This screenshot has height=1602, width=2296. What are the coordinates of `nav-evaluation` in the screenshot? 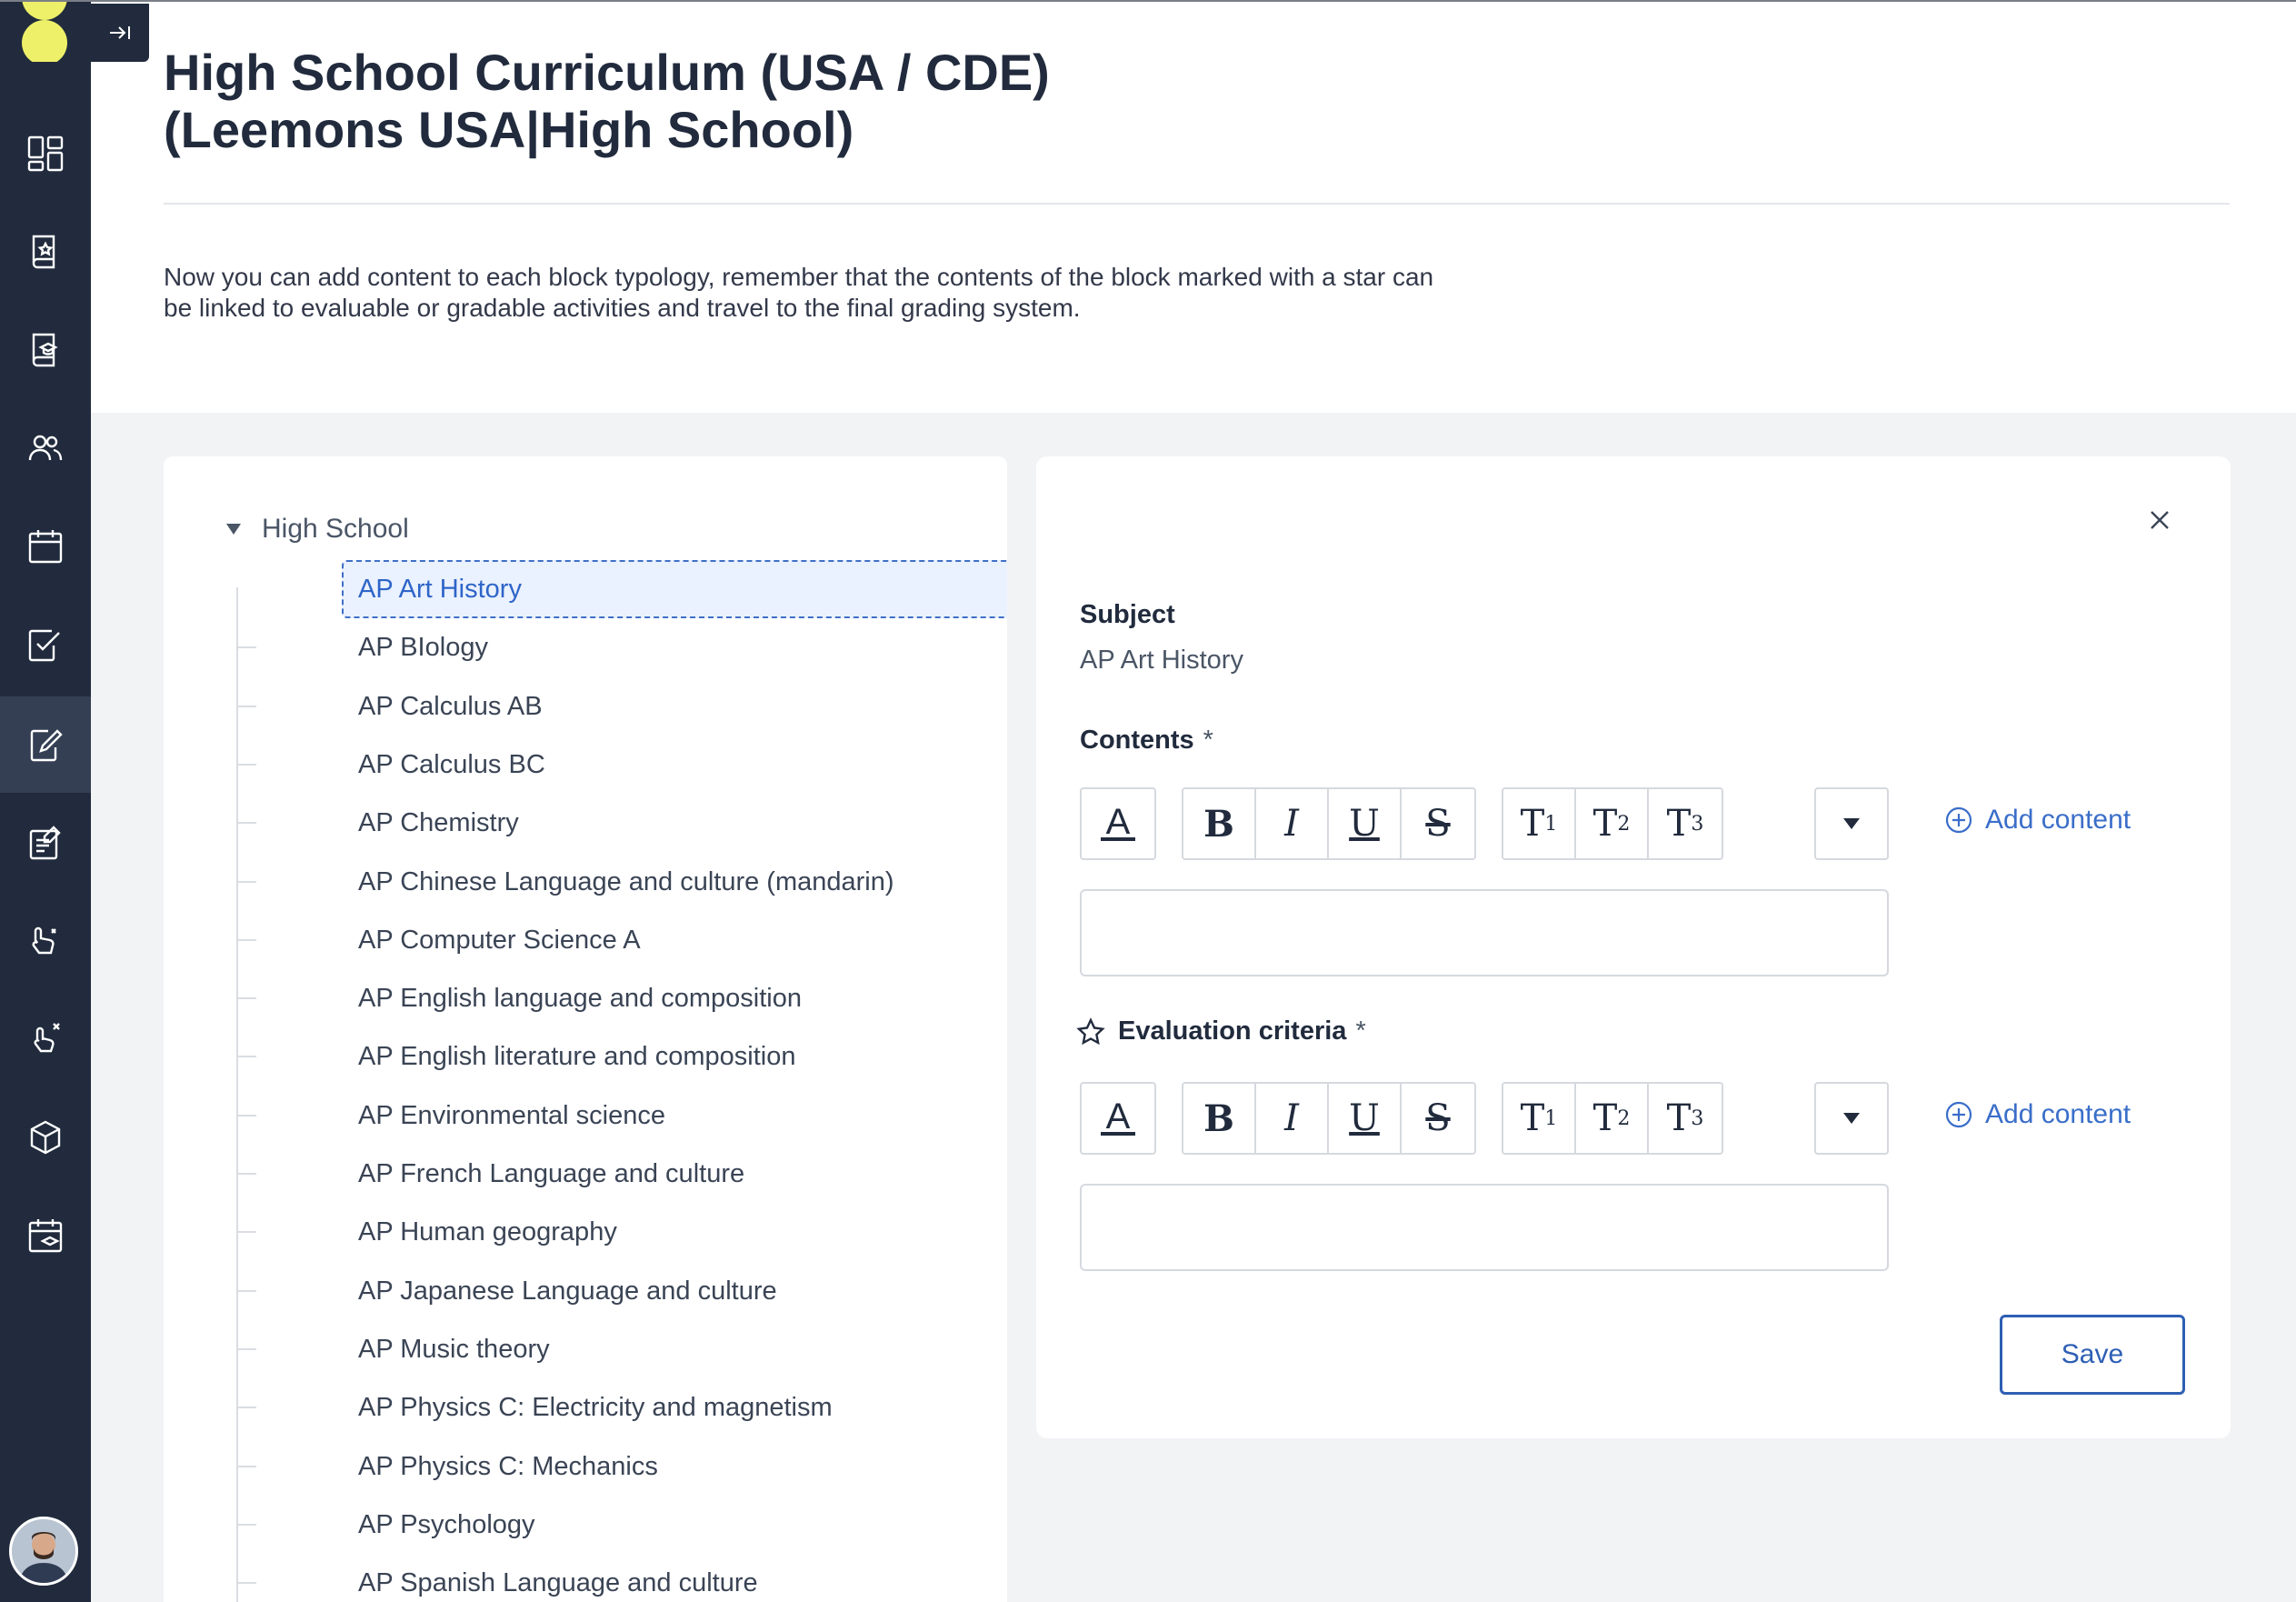 It's located at (45, 941).